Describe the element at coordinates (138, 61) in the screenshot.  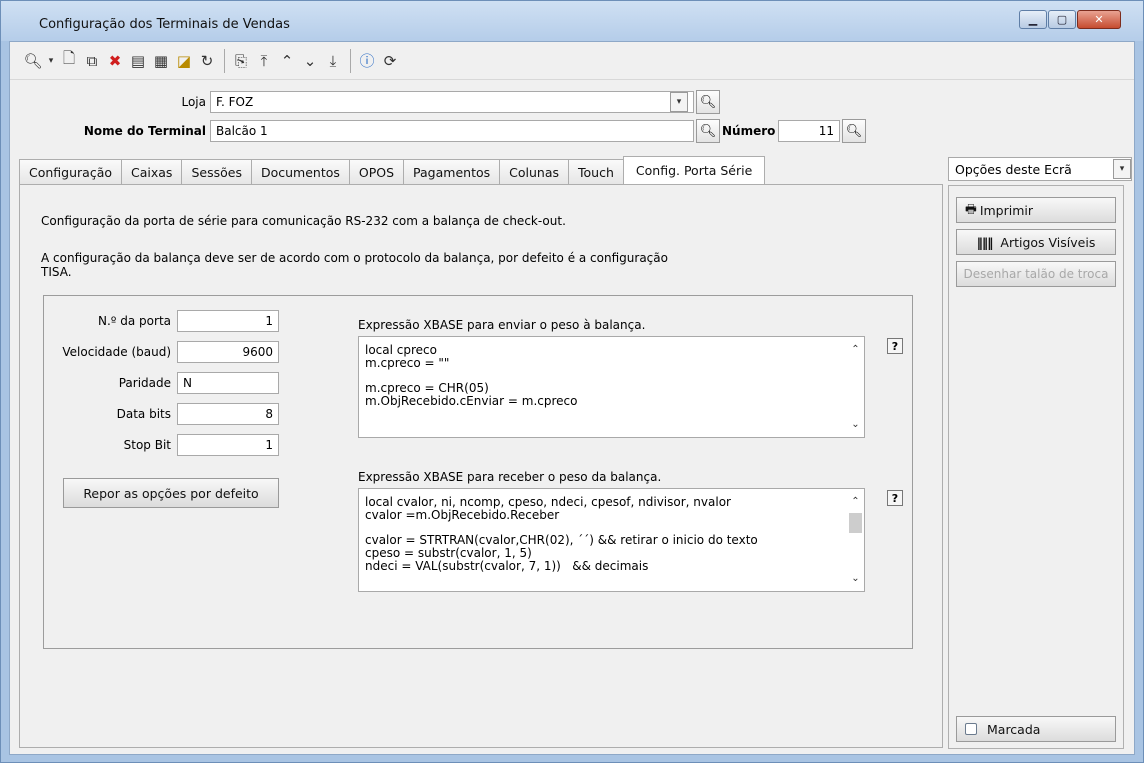
I see `form-icon: ▤` at that location.